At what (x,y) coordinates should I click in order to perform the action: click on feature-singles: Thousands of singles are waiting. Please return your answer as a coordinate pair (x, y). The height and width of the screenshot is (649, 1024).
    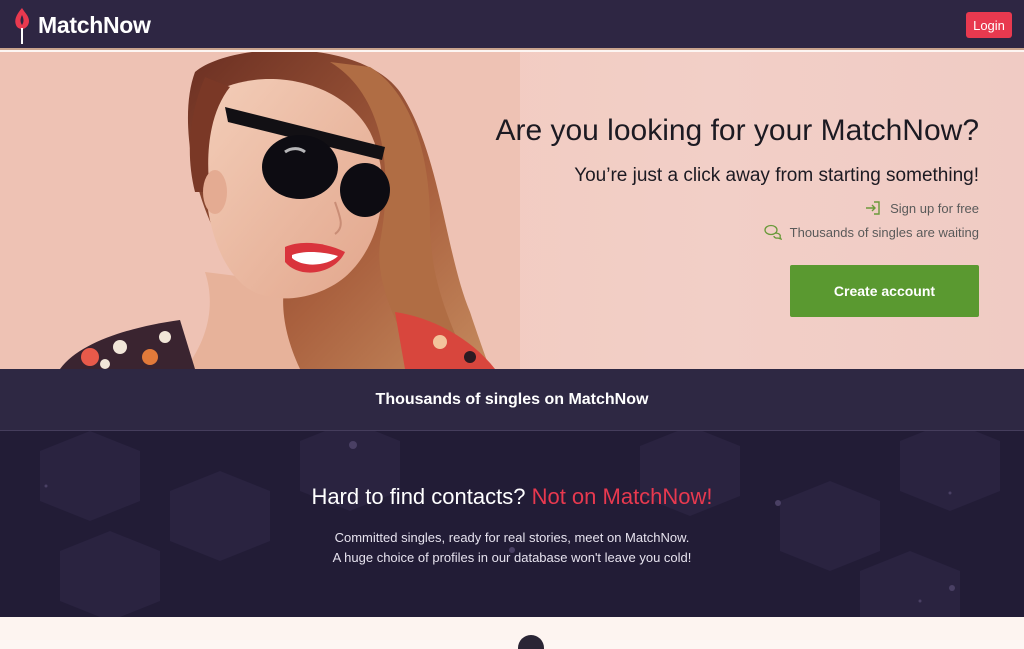
    Looking at the image, I should click on (871, 232).